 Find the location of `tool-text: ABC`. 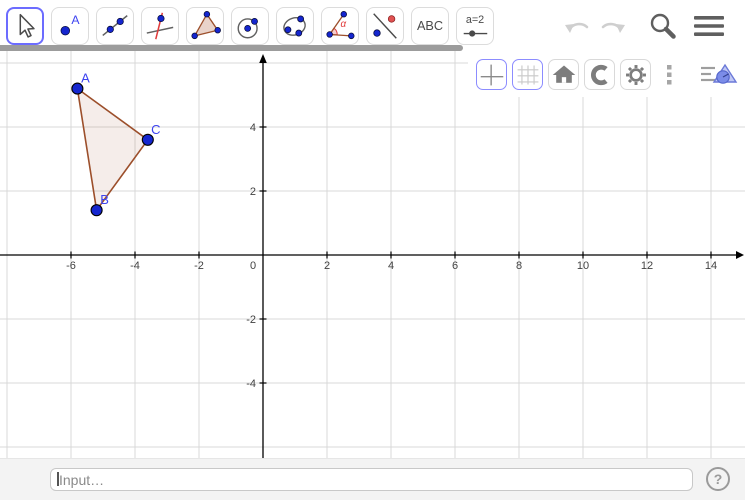

tool-text: ABC is located at coordinates (430, 26).